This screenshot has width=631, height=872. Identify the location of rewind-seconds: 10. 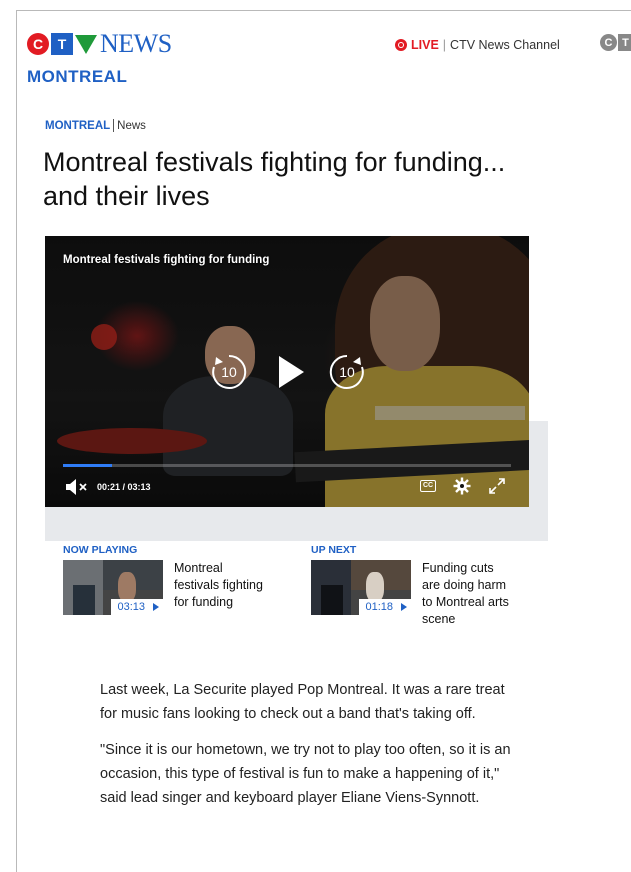
(229, 372).